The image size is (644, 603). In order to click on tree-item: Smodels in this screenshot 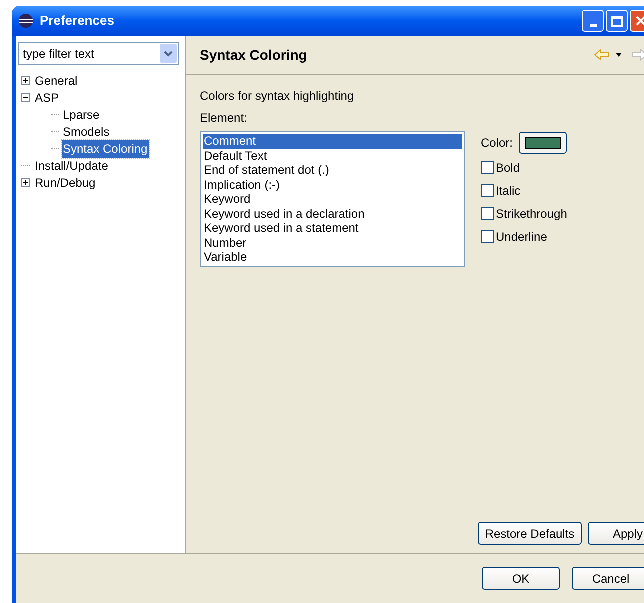, I will do `click(86, 131)`.